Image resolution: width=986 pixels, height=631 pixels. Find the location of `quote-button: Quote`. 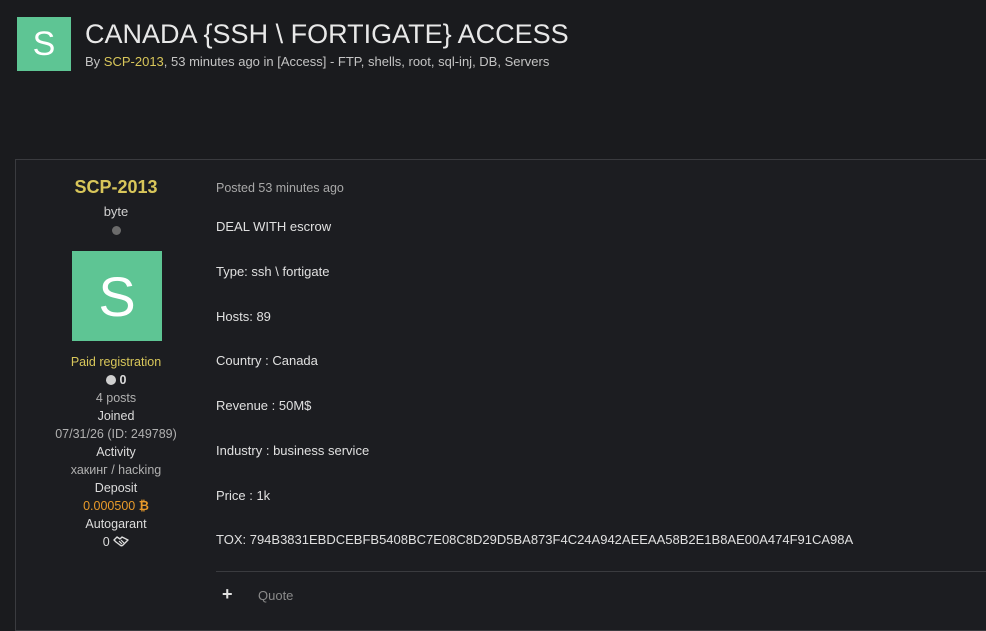

quote-button: Quote is located at coordinates (275, 595).